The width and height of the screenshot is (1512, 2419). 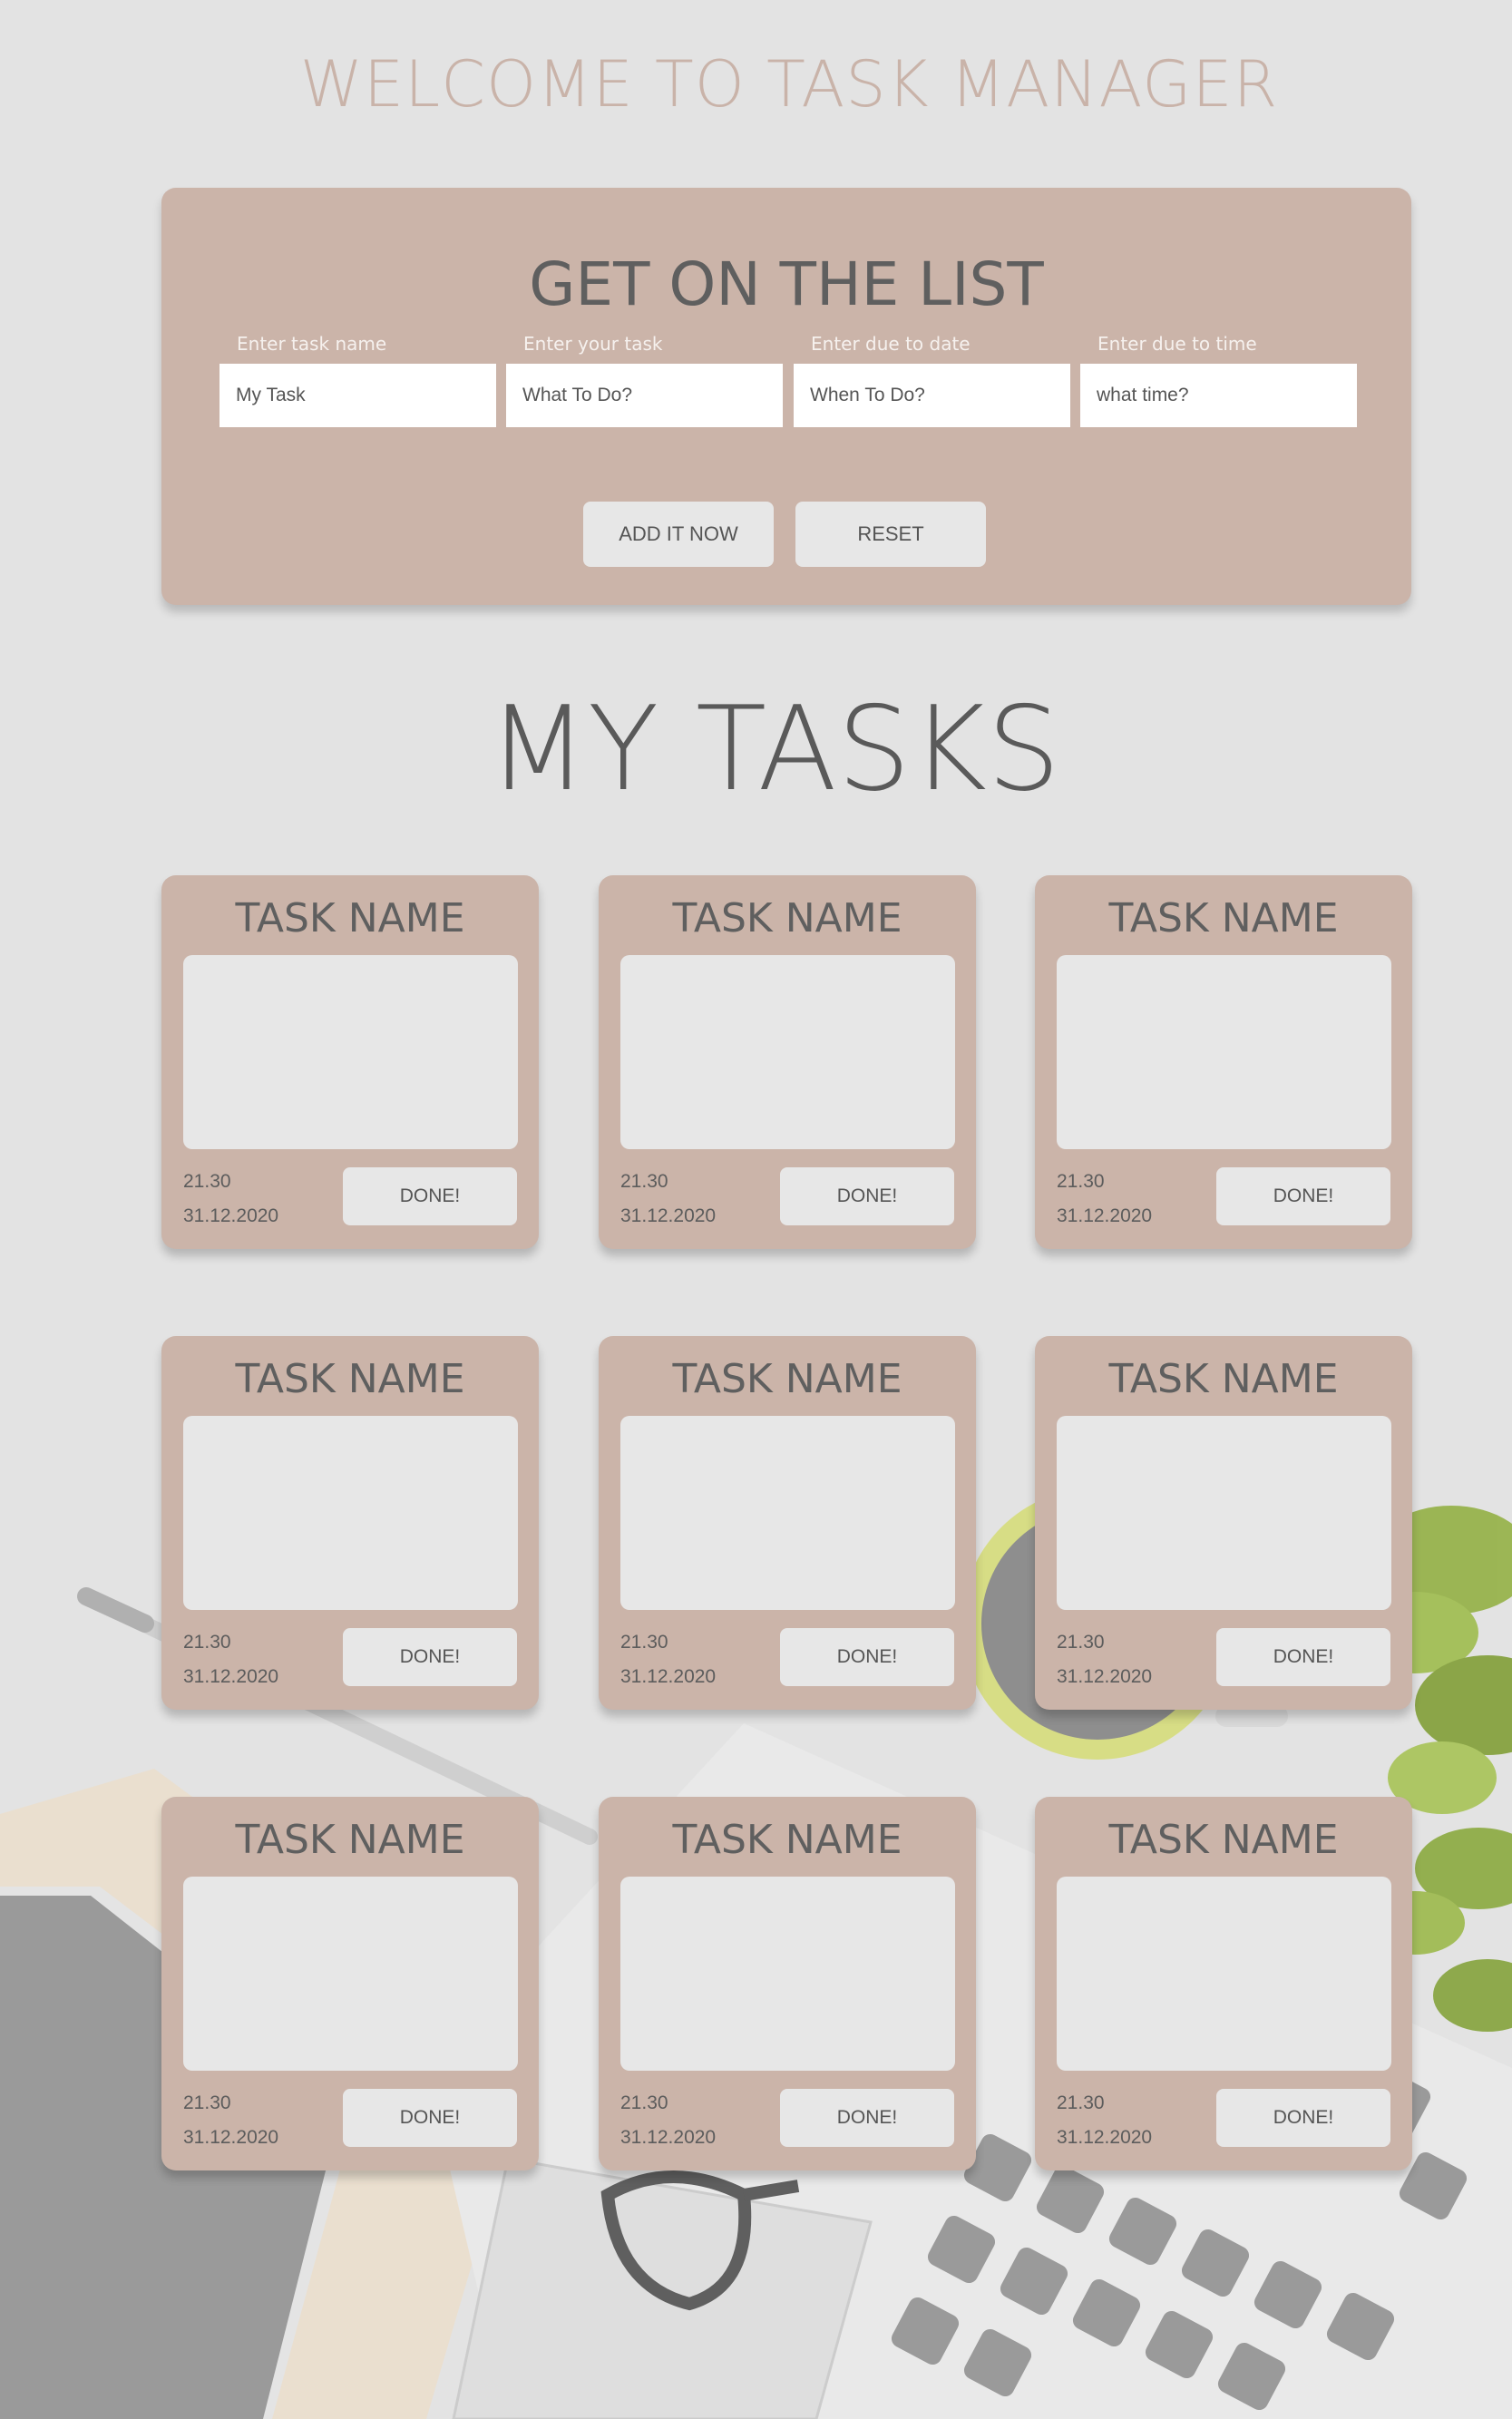 I want to click on task-name-label: Enter task name, so click(x=312, y=344).